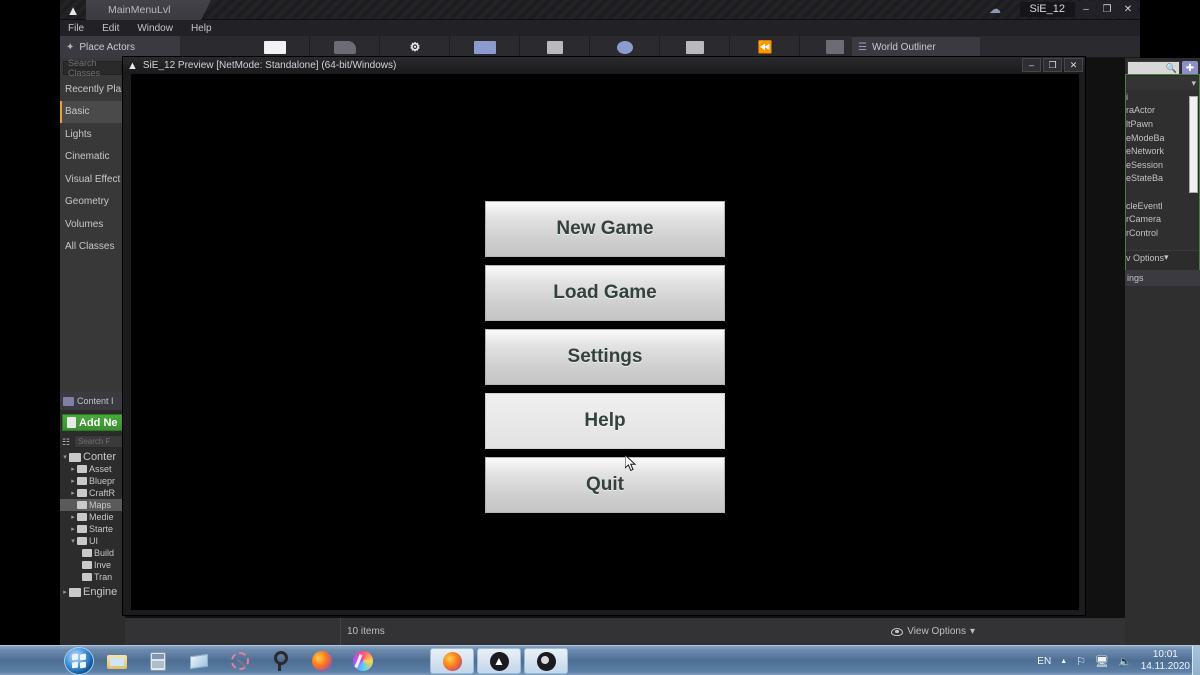 The height and width of the screenshot is (675, 1200). I want to click on unreal-logo-icon: ▲, so click(132, 65).